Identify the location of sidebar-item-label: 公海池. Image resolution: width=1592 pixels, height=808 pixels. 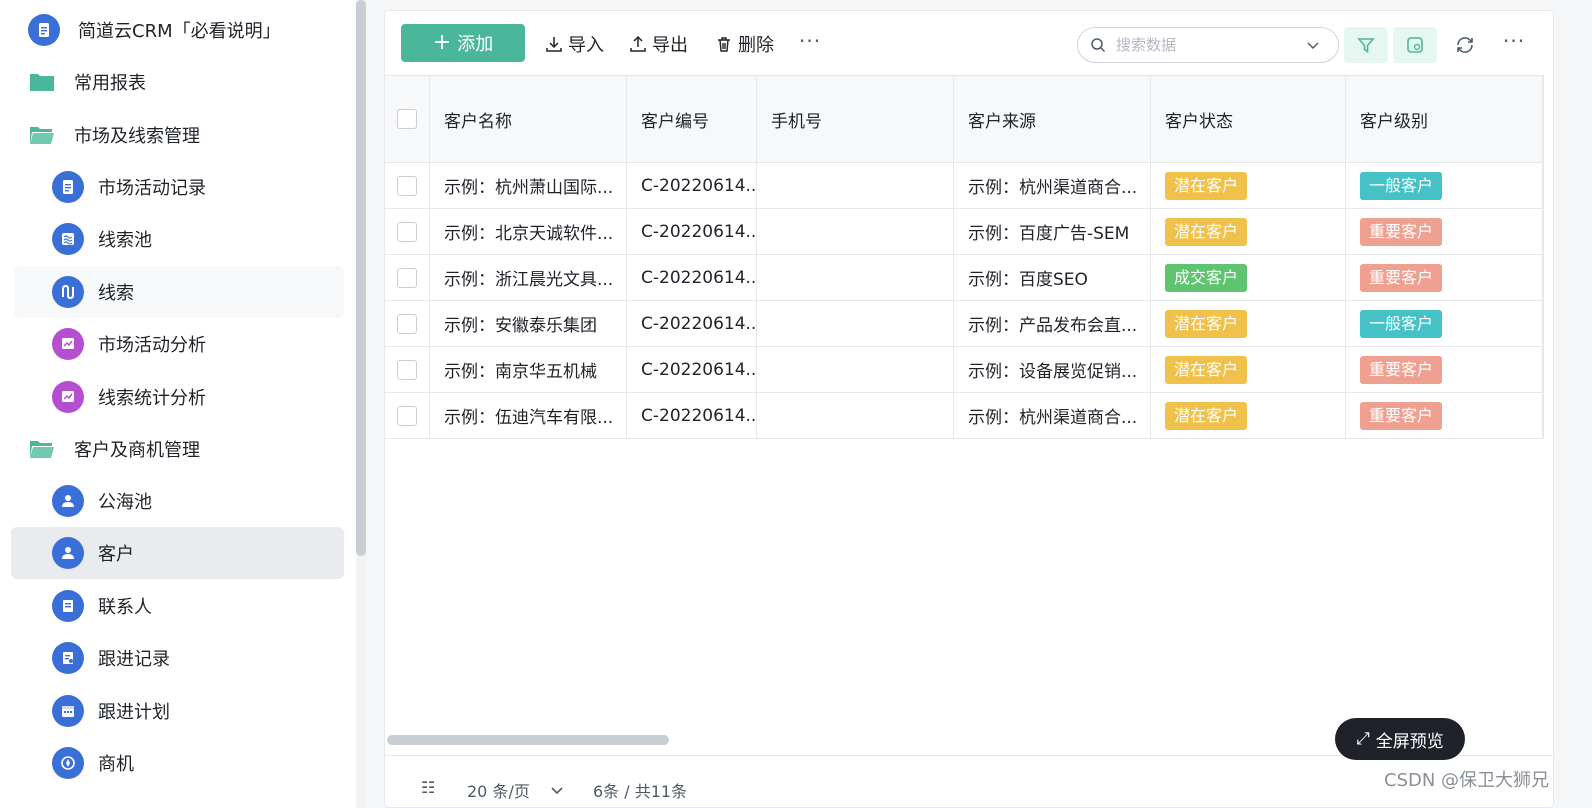
(125, 502).